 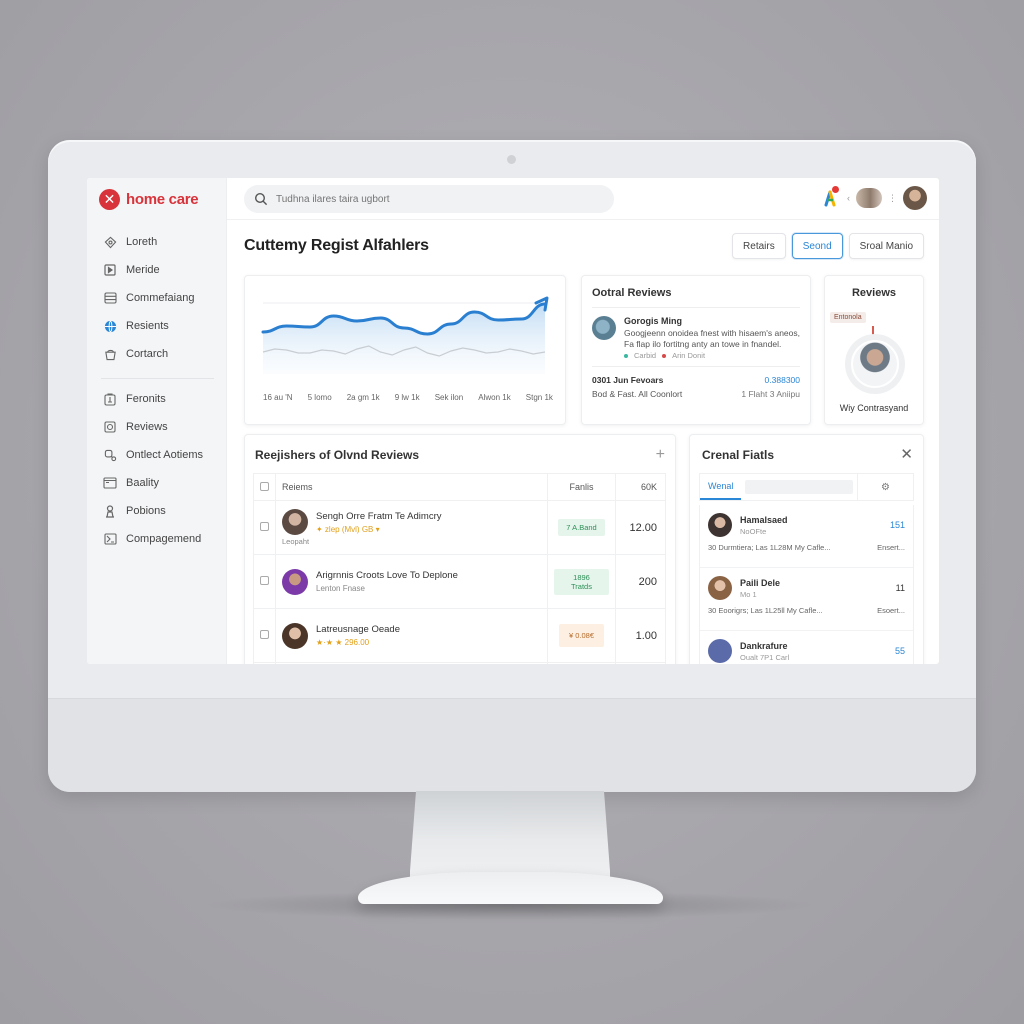 I want to click on row-value: 12.00, so click(x=640, y=527).